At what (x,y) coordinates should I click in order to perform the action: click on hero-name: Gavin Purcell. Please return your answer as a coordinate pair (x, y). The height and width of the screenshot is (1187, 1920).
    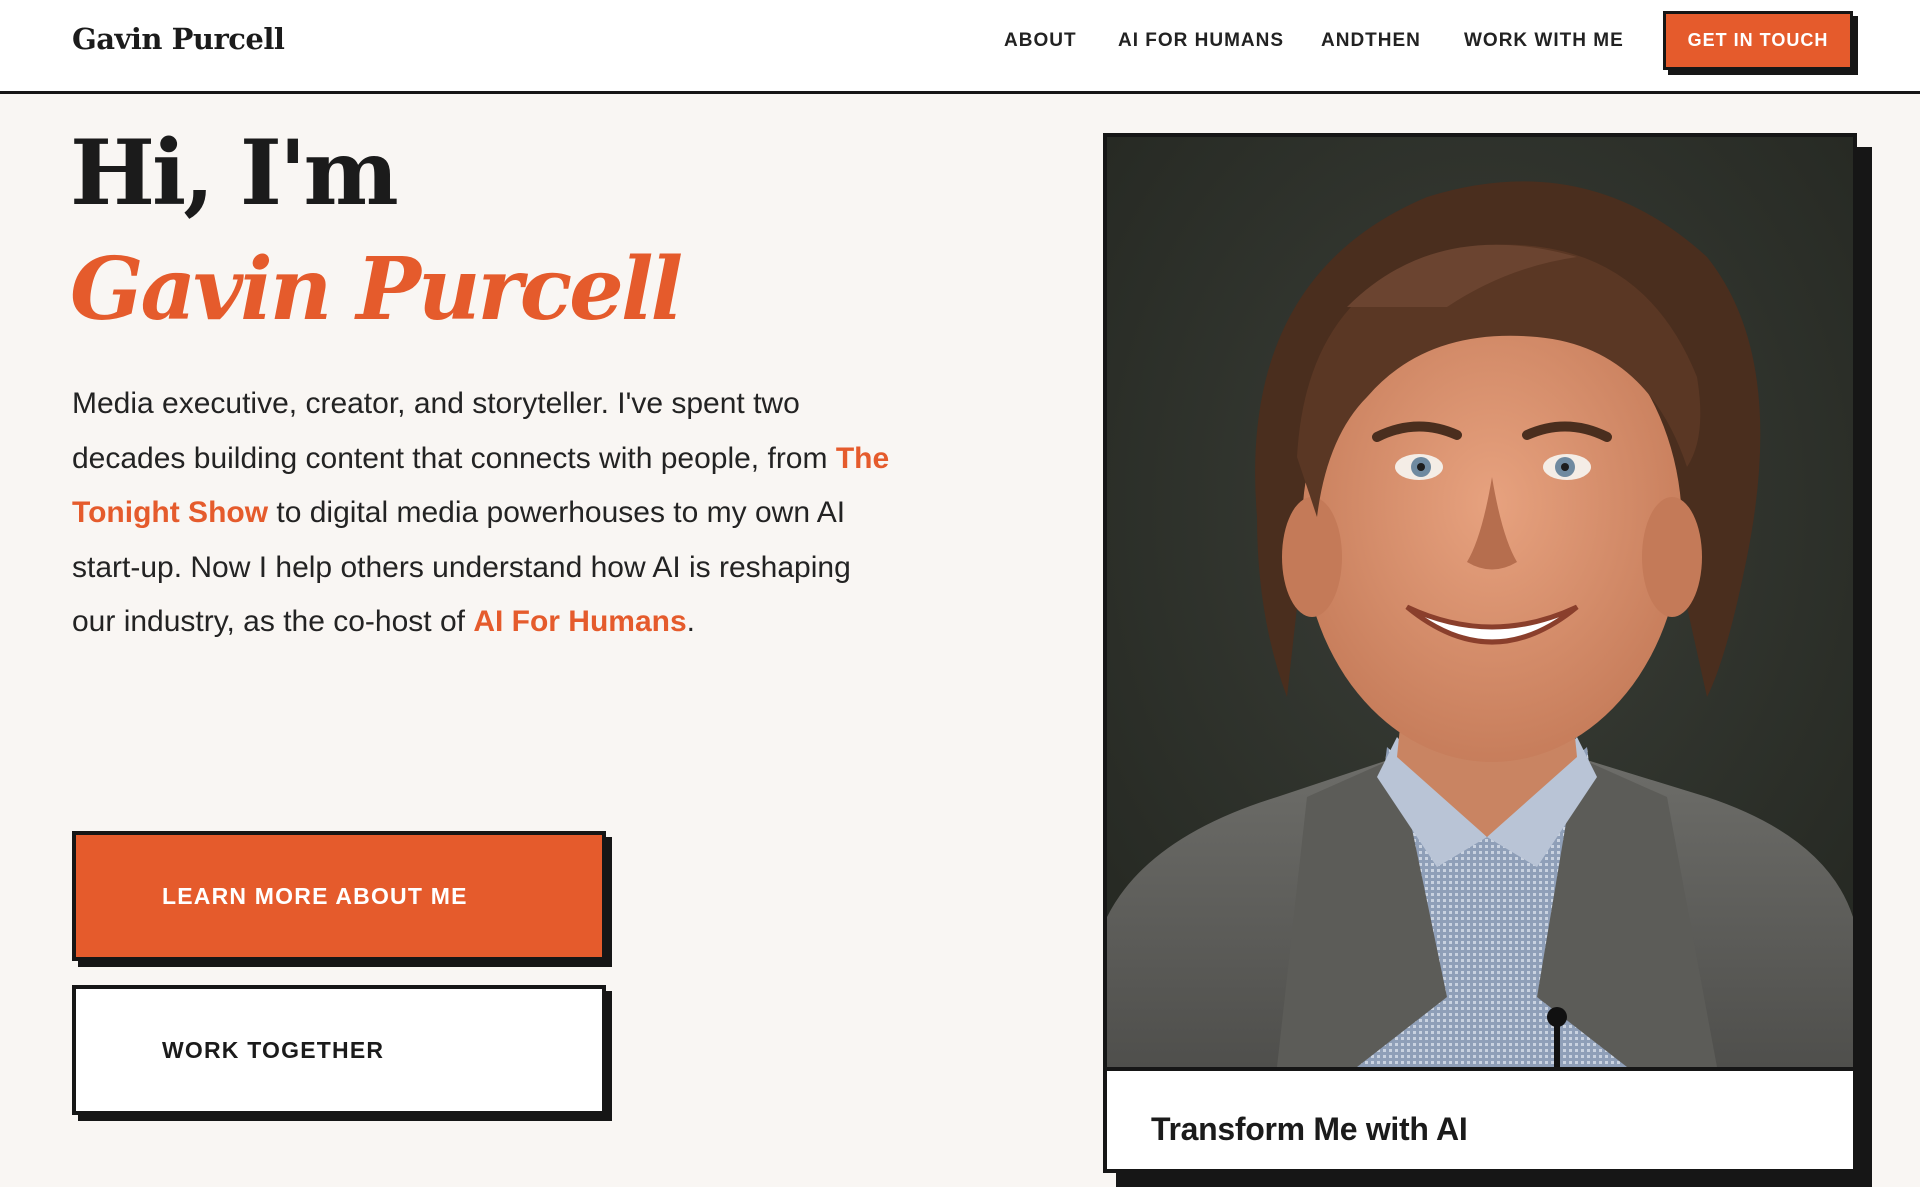
    Looking at the image, I should click on (376, 289).